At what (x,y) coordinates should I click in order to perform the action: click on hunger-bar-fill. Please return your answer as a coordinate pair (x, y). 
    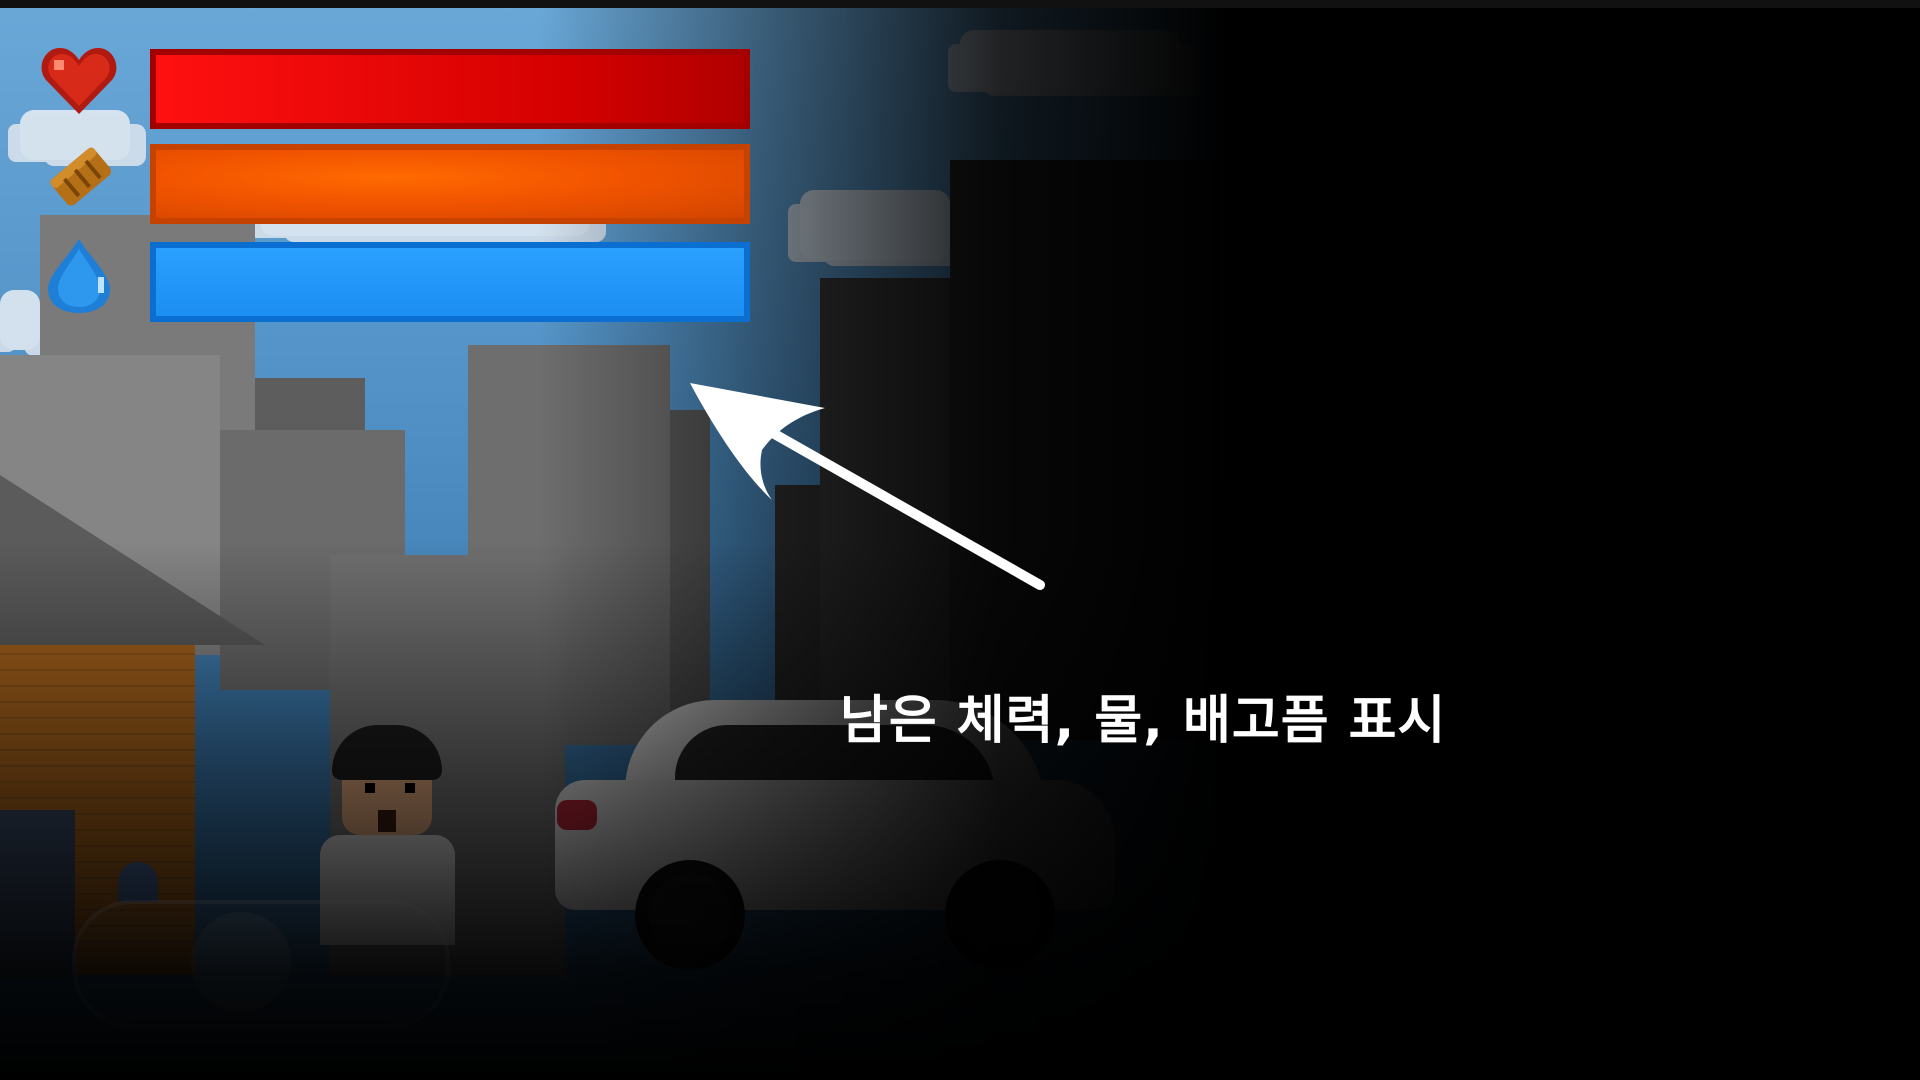
    Looking at the image, I should click on (450, 184).